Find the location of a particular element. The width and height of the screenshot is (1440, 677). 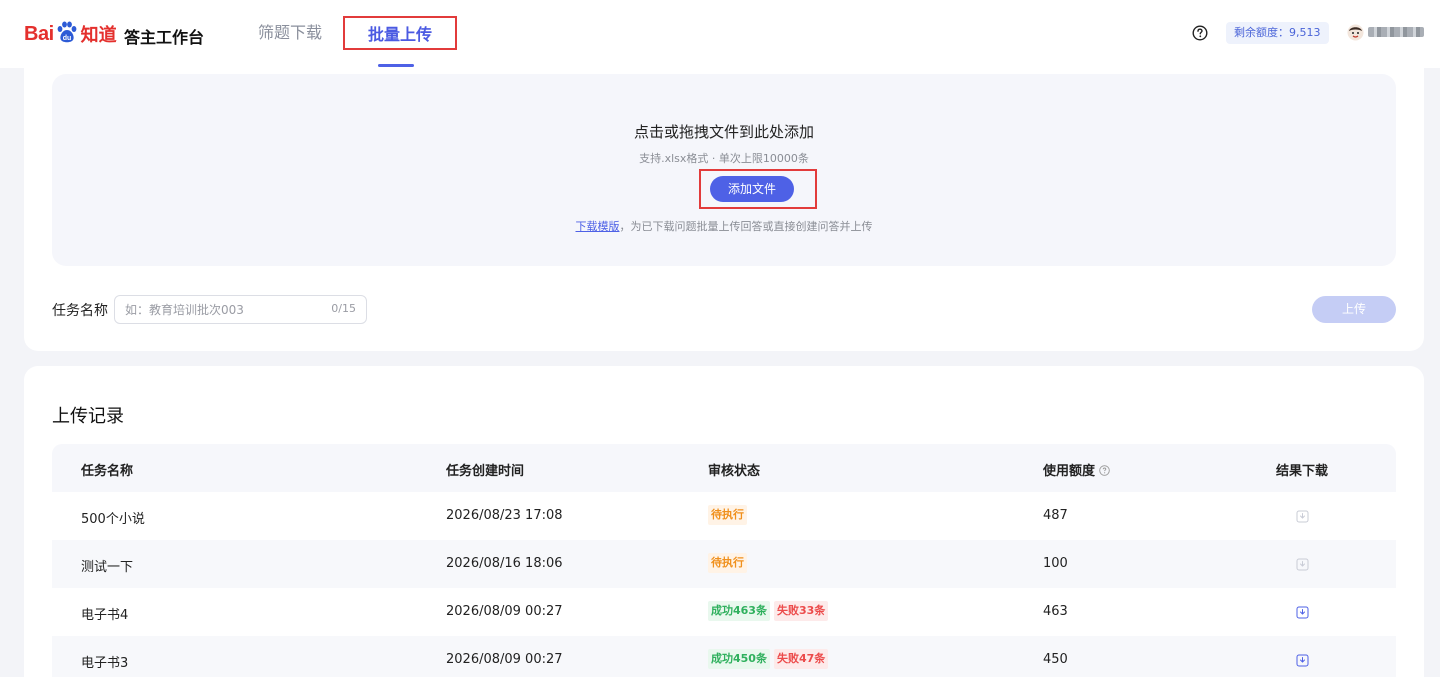

dropzone-note: 下载模版，为已下载问题批量上传回答或直接创建问答并上传 is located at coordinates (724, 226).